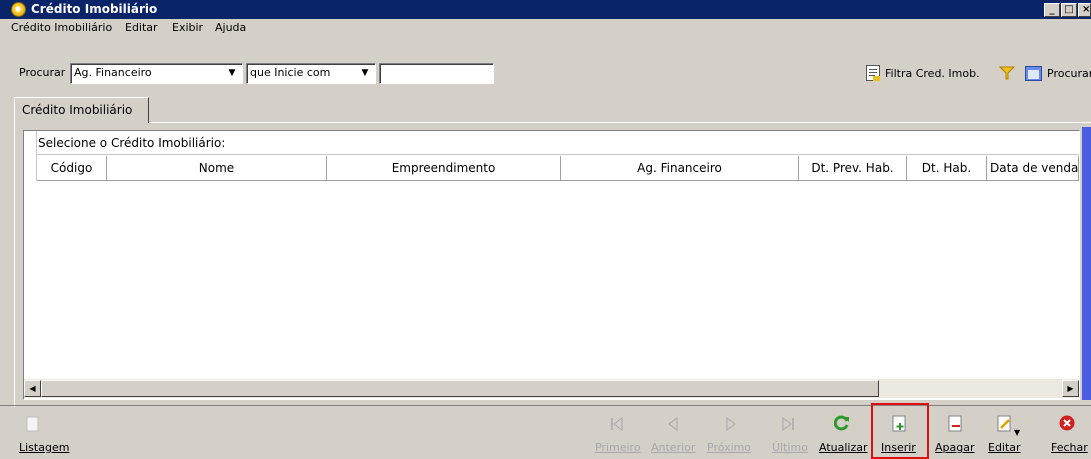 This screenshot has width=1091, height=459. I want to click on menu-credito-imobiliario: Crédito Imobiliário, so click(61, 27).